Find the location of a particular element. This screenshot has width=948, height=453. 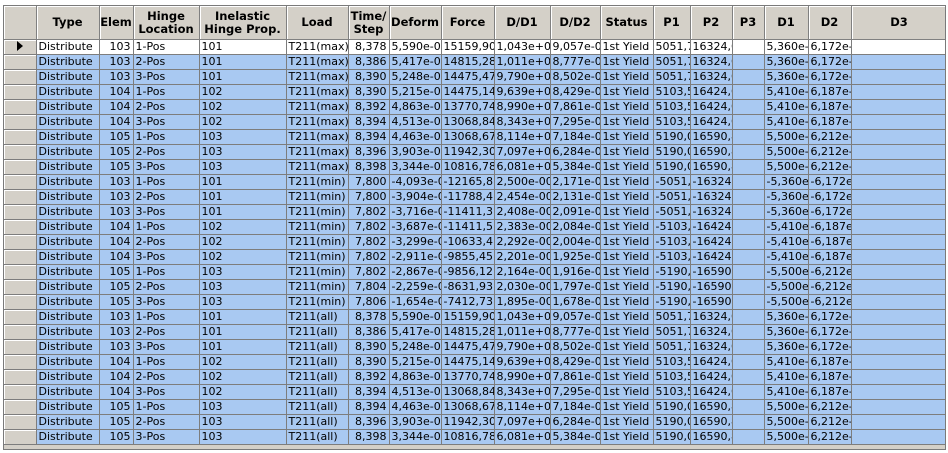

cell-p2: -16424, is located at coordinates (711, 242).